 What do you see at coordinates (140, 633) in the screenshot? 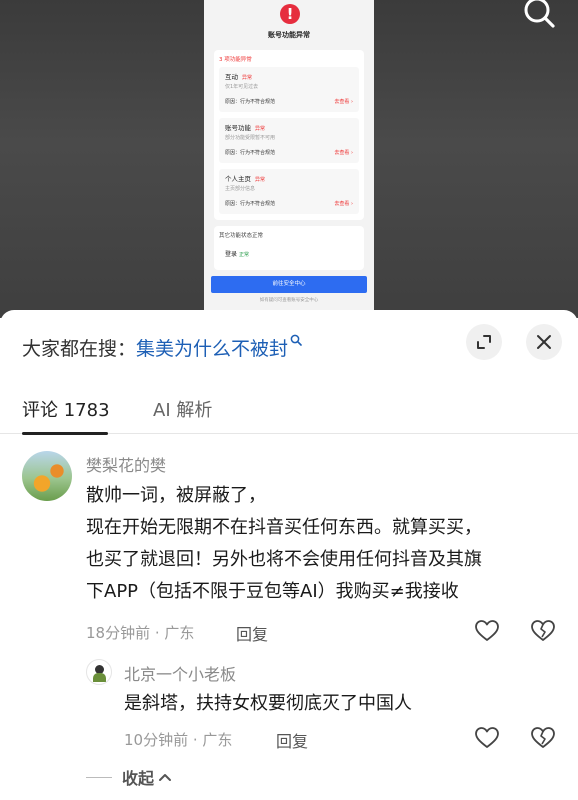
I see `comment-meta: 18分钟前 · 广东` at bounding box center [140, 633].